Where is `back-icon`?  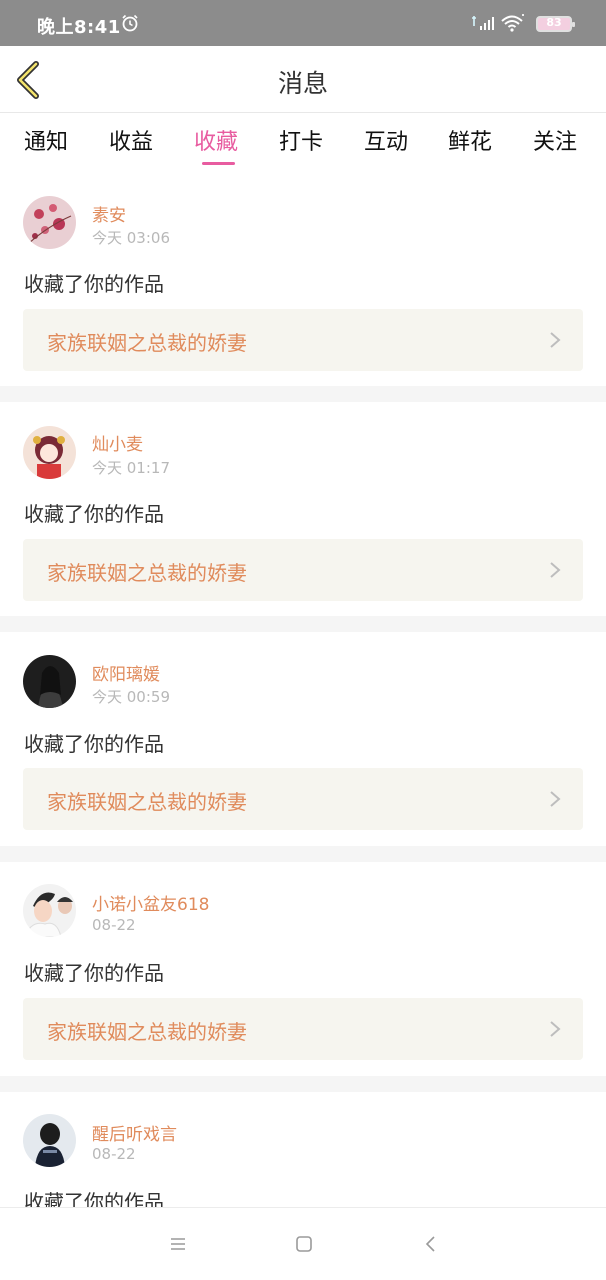 back-icon is located at coordinates (431, 1244).